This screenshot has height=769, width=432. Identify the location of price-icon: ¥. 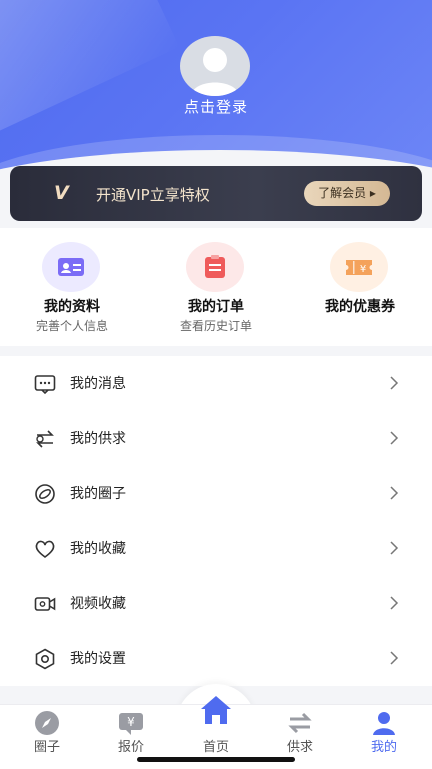
(131, 724).